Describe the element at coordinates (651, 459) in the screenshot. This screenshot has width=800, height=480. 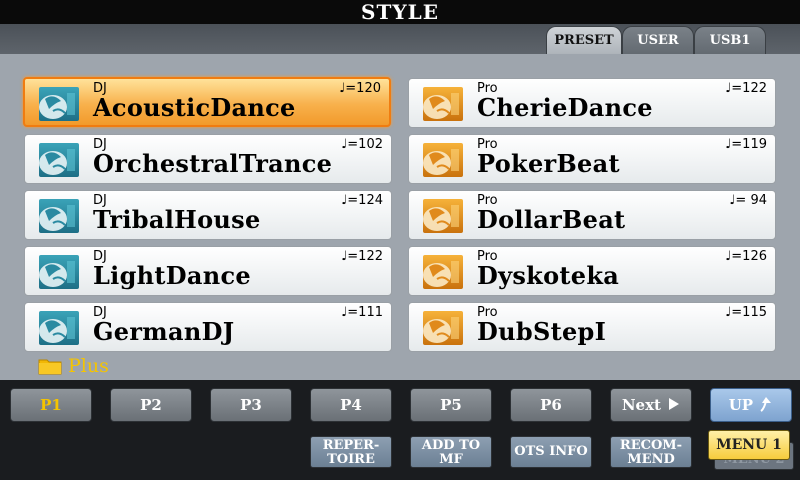
I see `recommend-line2: MEND` at that location.